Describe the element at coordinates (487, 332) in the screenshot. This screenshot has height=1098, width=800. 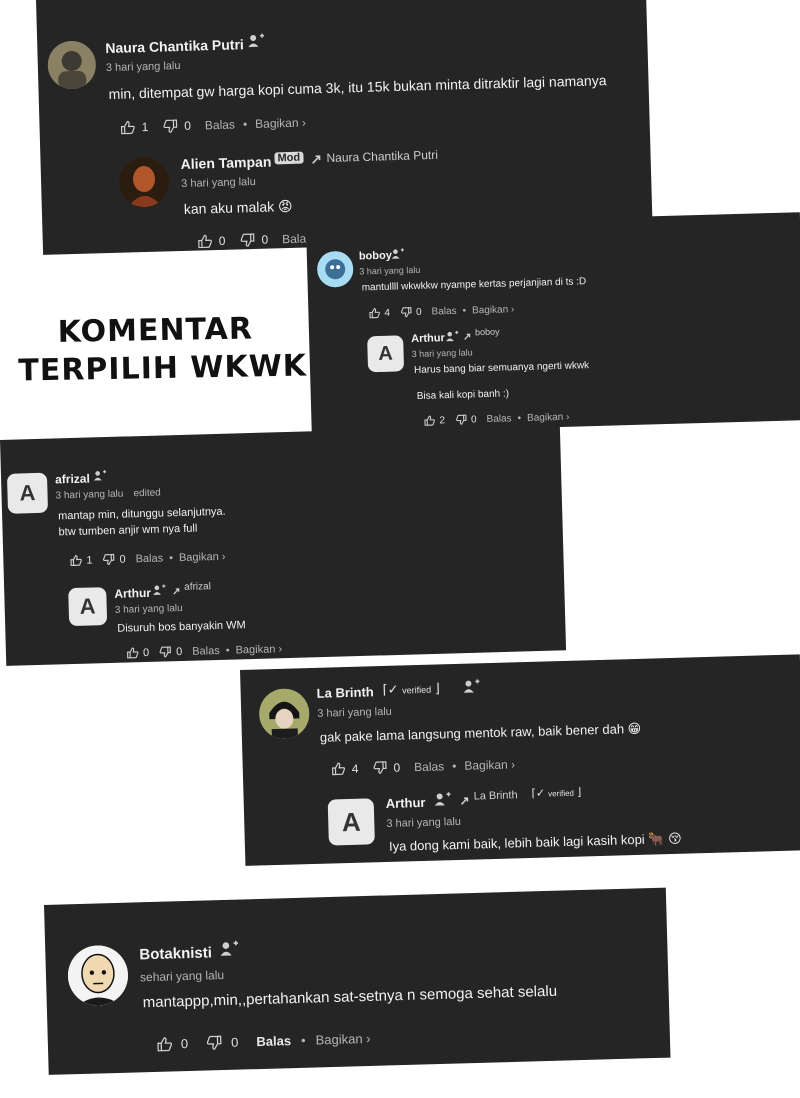
I see `reply-to-name: boboy` at that location.